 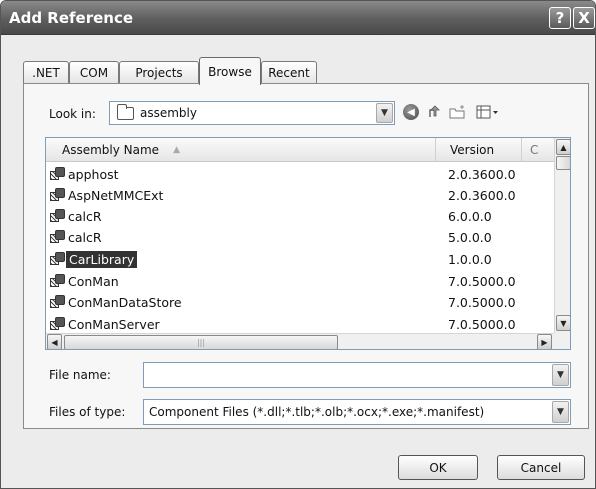 I want to click on close-button: X, so click(x=584, y=18).